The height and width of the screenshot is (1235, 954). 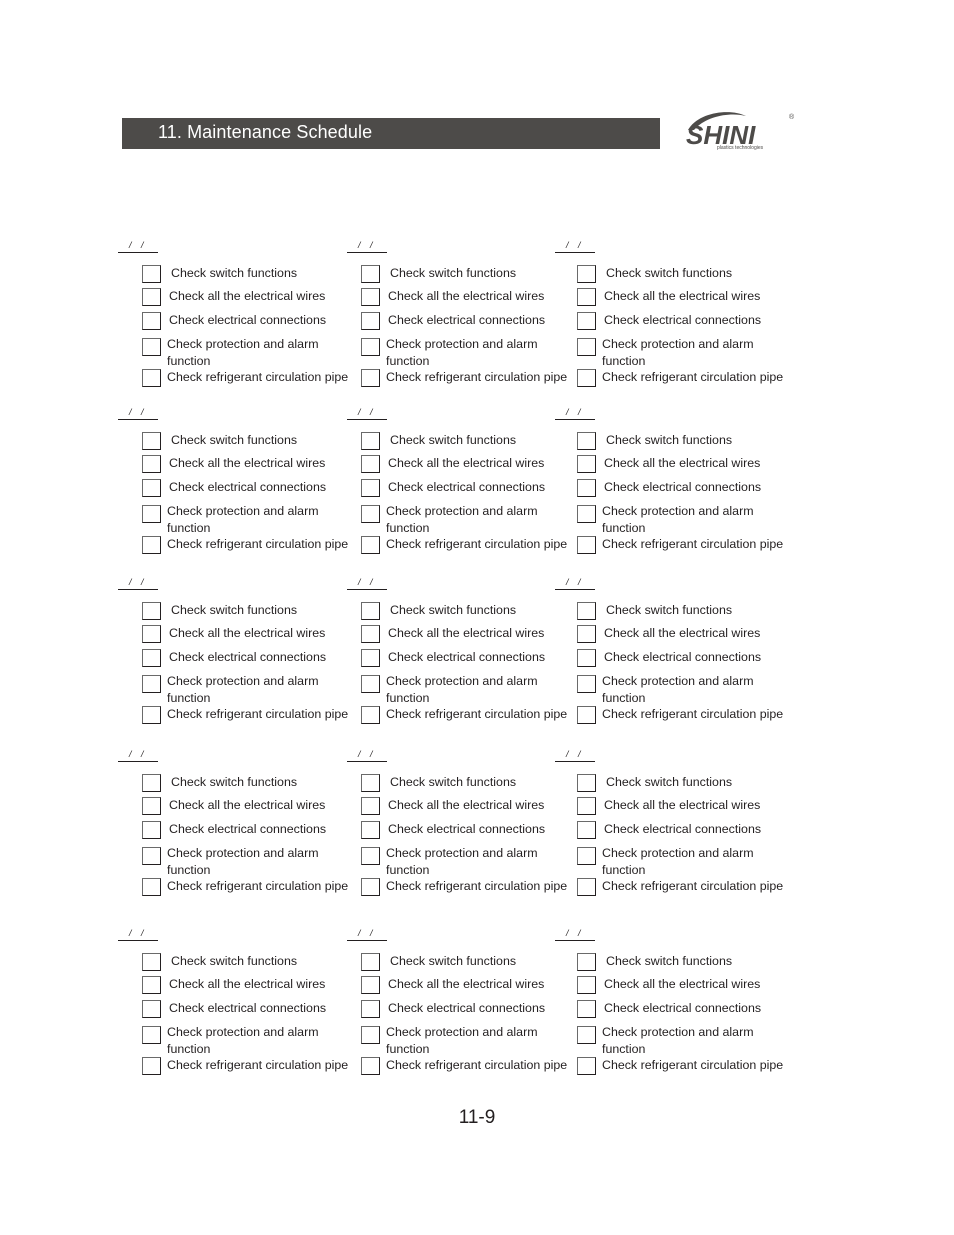 What do you see at coordinates (234, 961) in the screenshot?
I see `checklist-item-text: Check switch functions` at bounding box center [234, 961].